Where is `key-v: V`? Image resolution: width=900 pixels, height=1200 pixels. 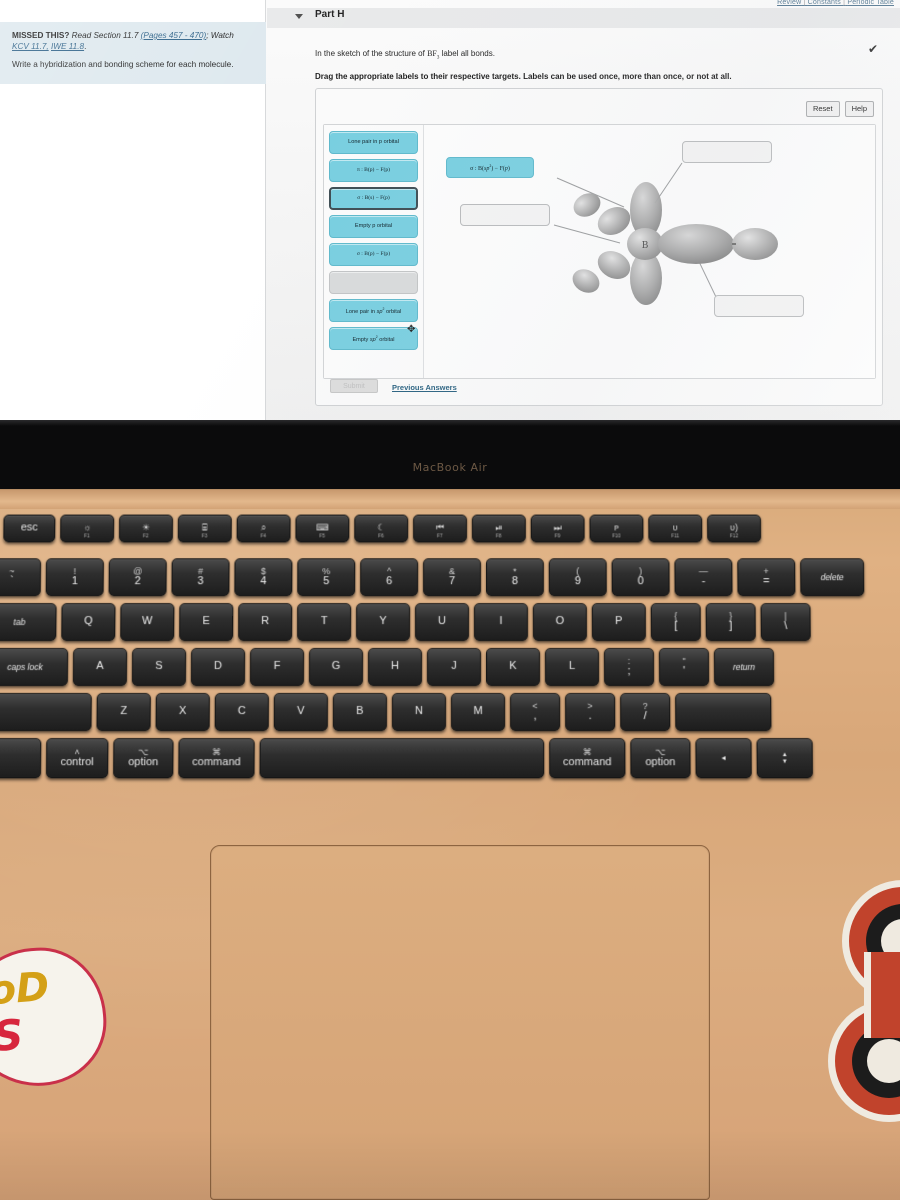
key-v: V is located at coordinates (300, 712).